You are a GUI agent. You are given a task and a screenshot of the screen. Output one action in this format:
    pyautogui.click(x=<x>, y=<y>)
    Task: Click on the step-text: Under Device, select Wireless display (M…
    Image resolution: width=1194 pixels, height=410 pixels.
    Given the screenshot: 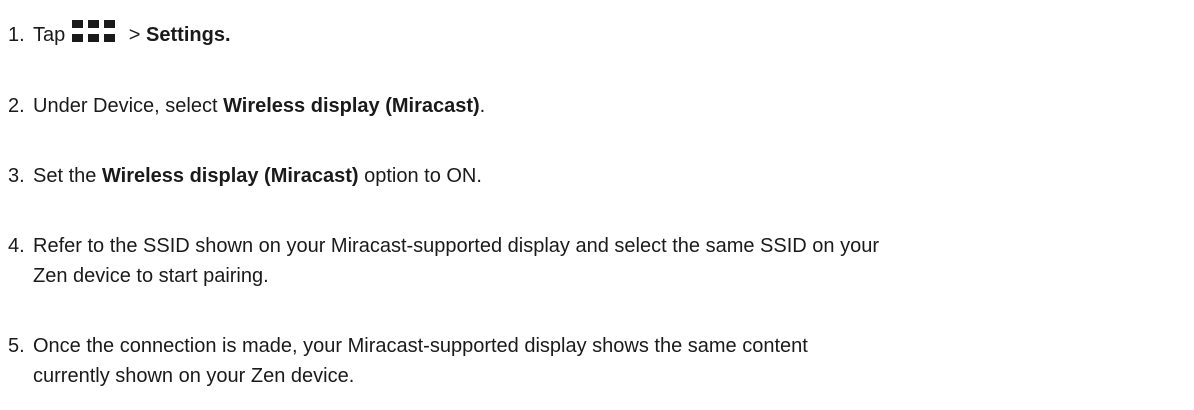 What is the action you would take?
    pyautogui.click(x=608, y=106)
    